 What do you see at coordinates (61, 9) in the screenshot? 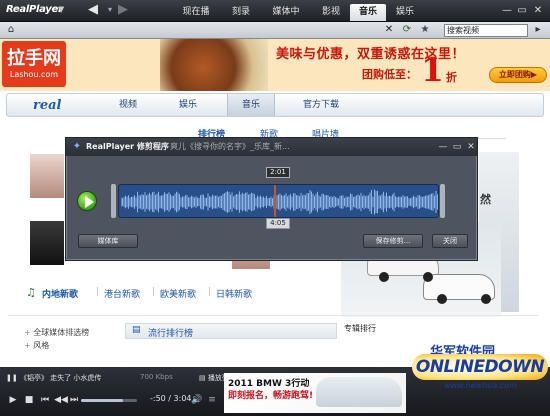
I see `app-menu-caret-icon: ▼` at bounding box center [61, 9].